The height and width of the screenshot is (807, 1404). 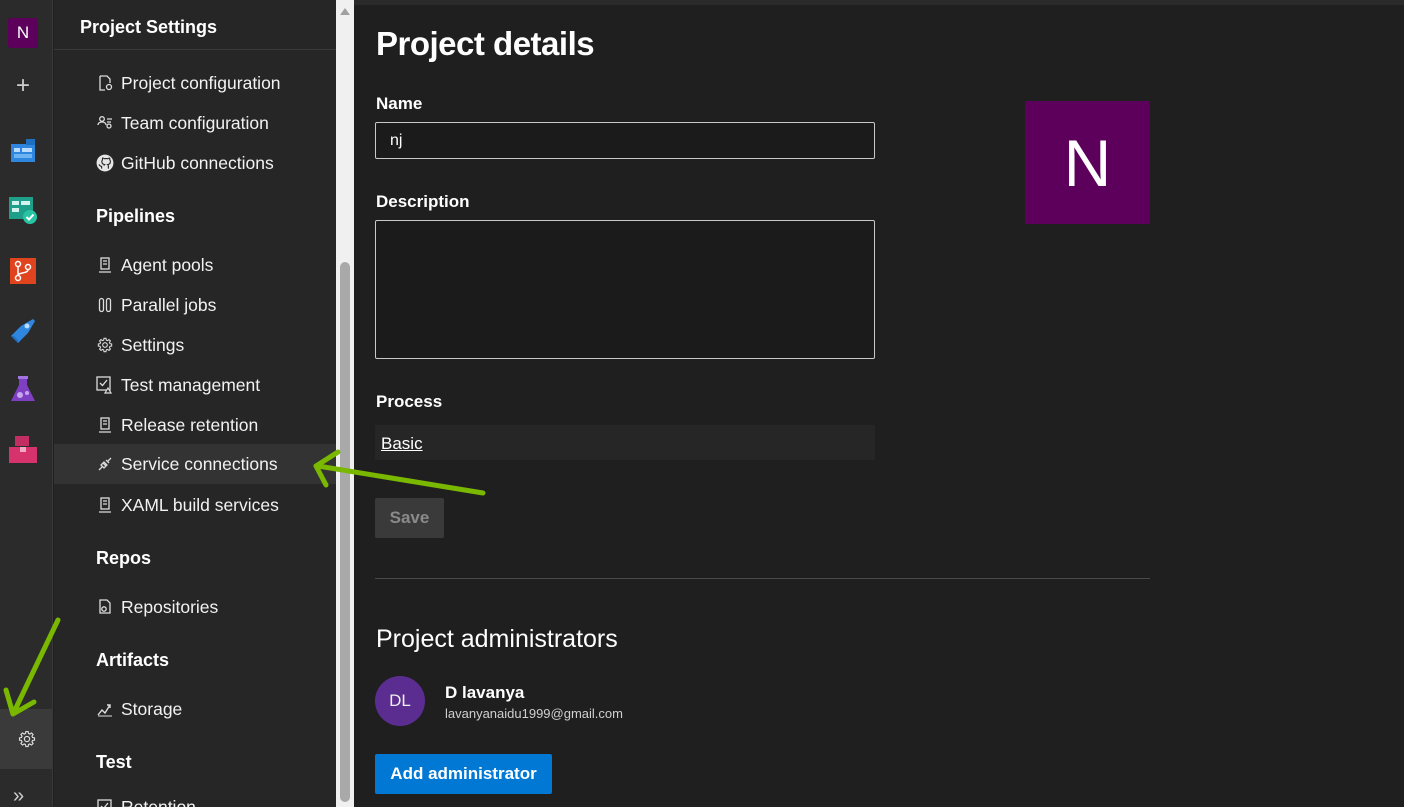 What do you see at coordinates (105, 163) in the screenshot?
I see `github-icon` at bounding box center [105, 163].